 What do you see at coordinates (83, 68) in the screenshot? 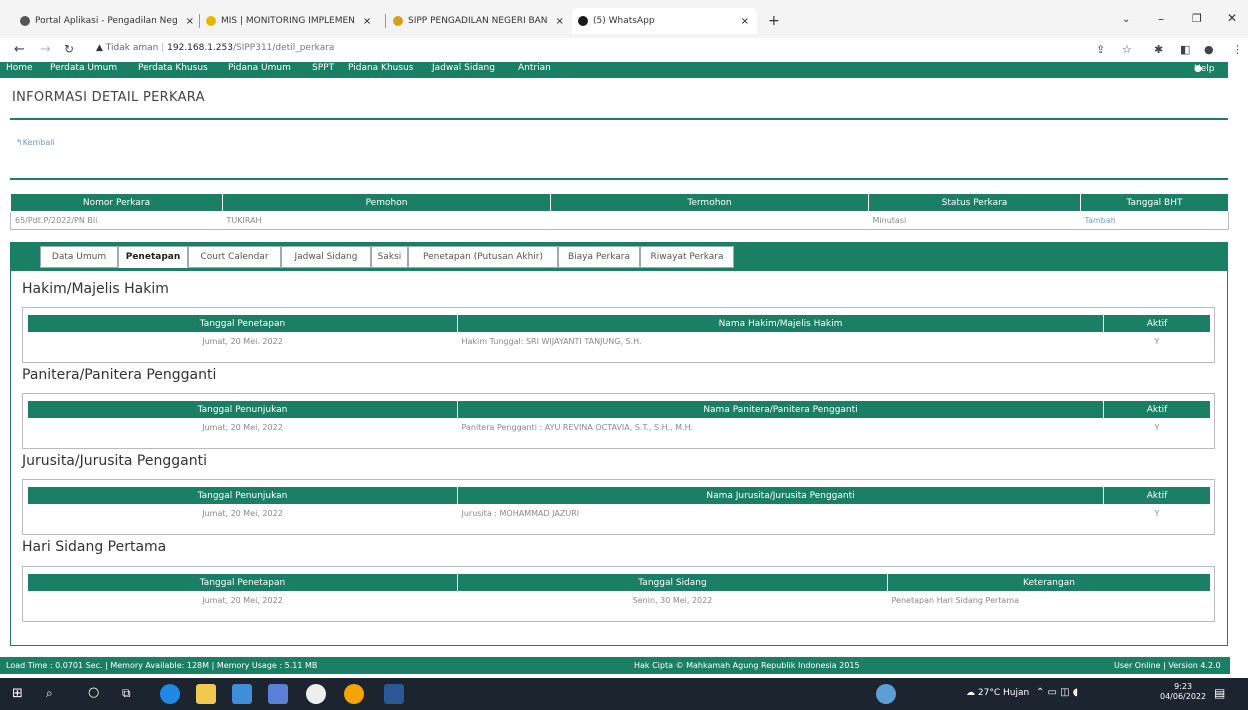
I see `nav-item-perdata-umum: Perdata Umum` at bounding box center [83, 68].